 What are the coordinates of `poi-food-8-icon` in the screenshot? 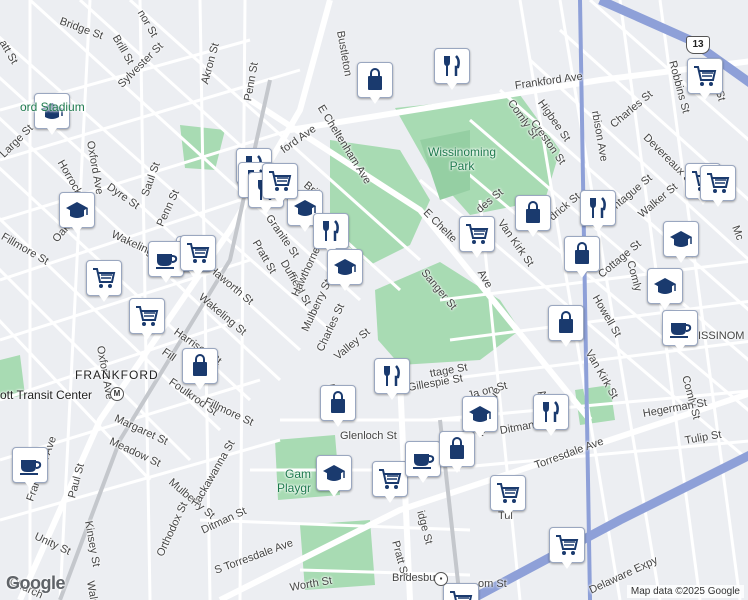 It's located at (598, 211).